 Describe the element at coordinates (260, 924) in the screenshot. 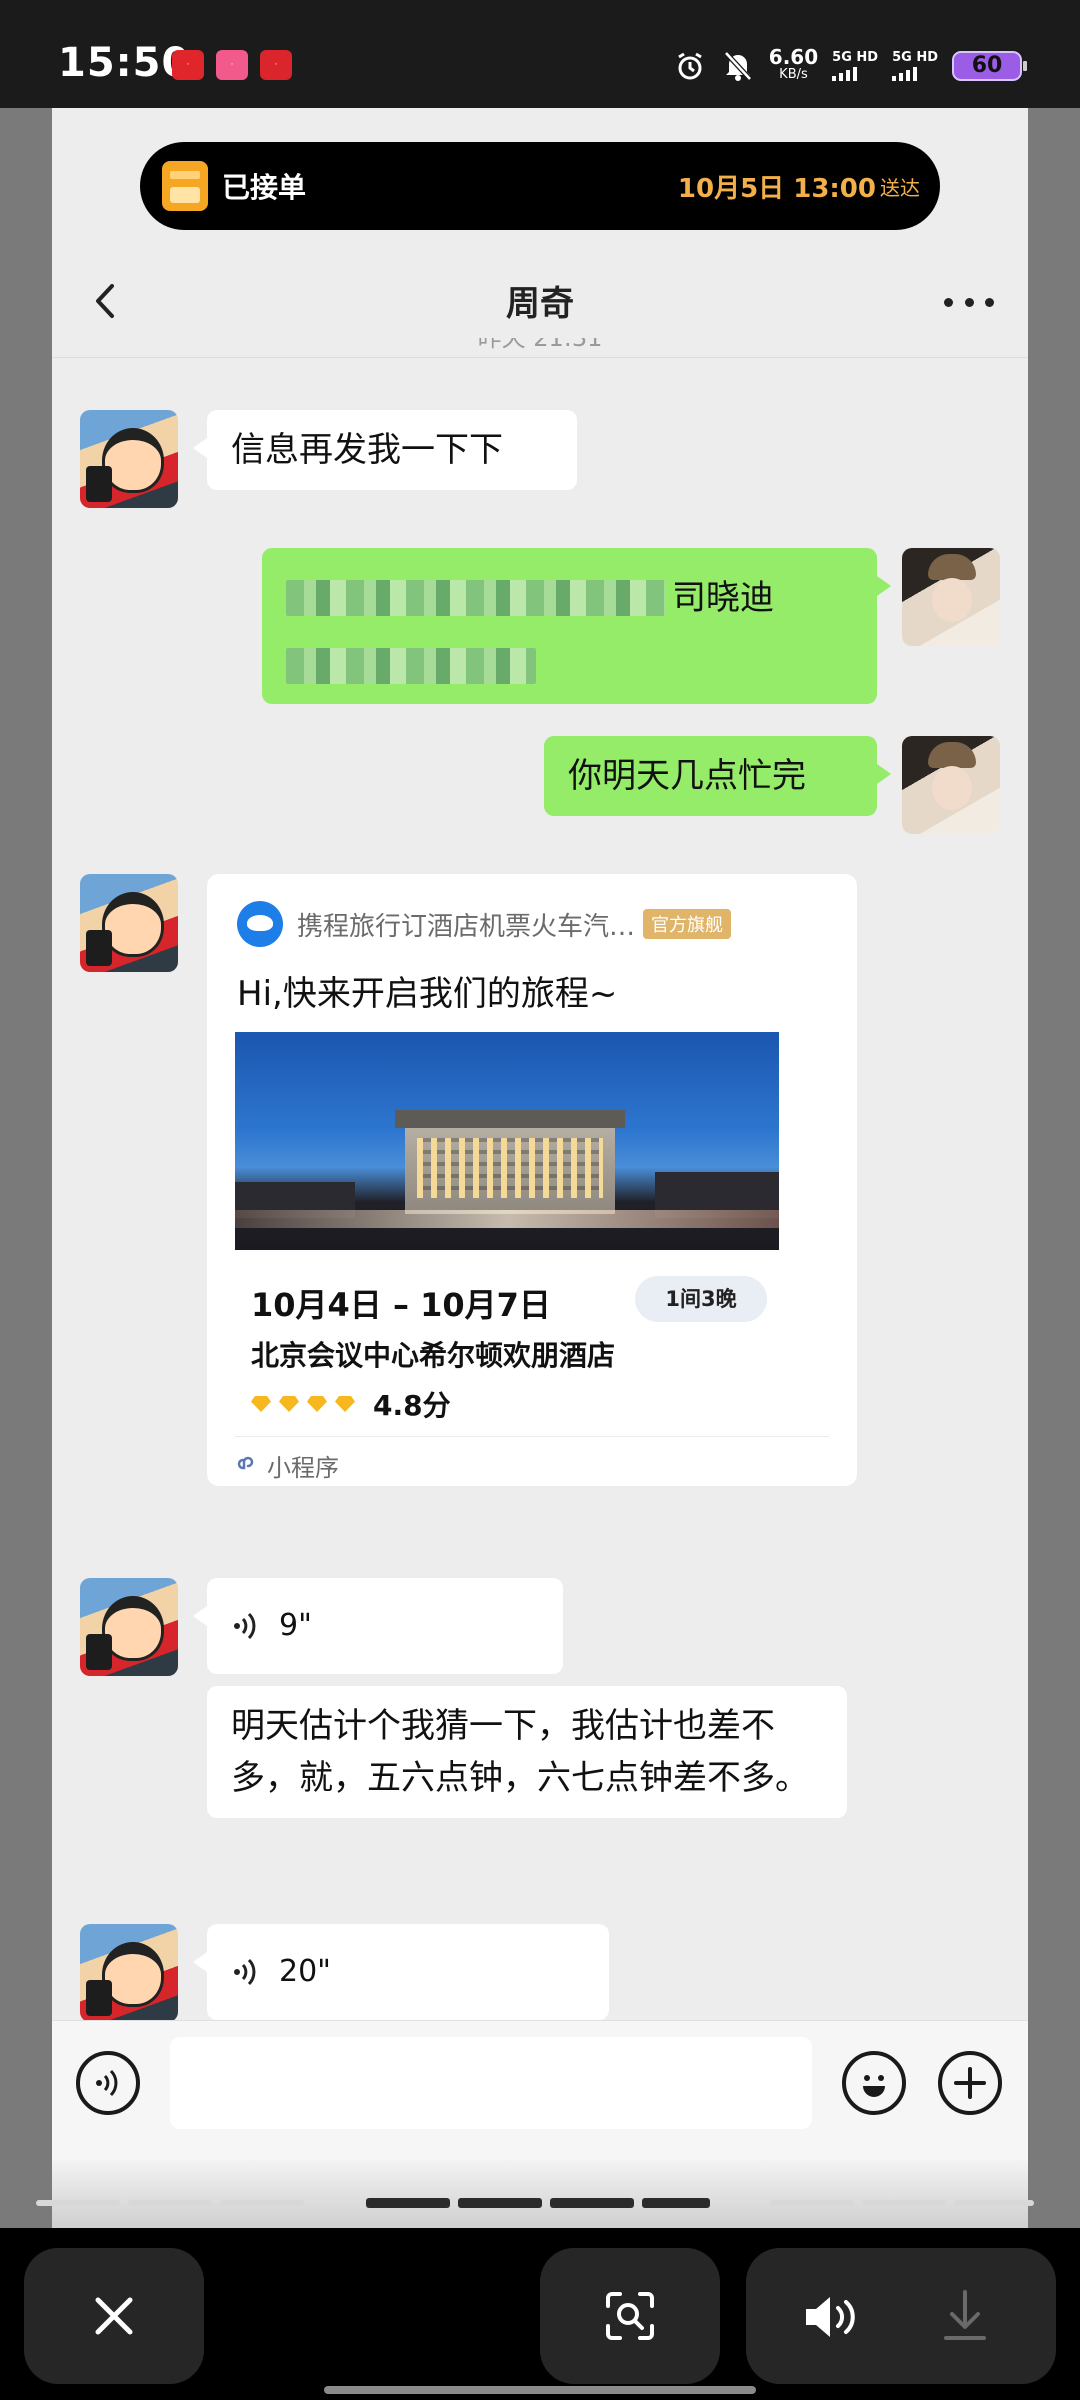

I see `ctrip-logo-icon` at that location.